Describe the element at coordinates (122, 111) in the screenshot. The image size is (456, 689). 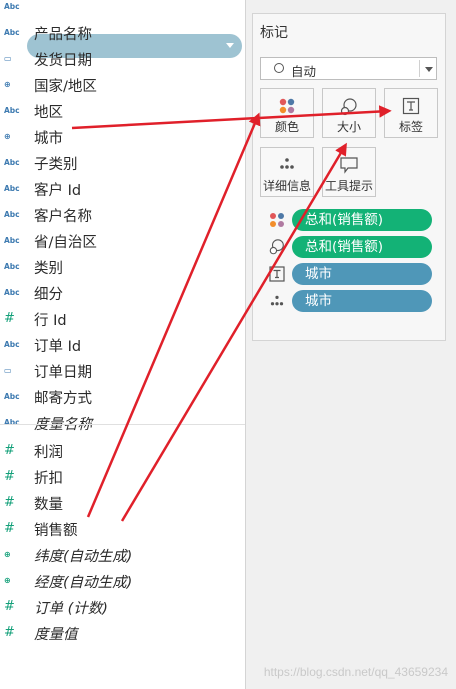
I see `field-item: Abc 地区` at that location.